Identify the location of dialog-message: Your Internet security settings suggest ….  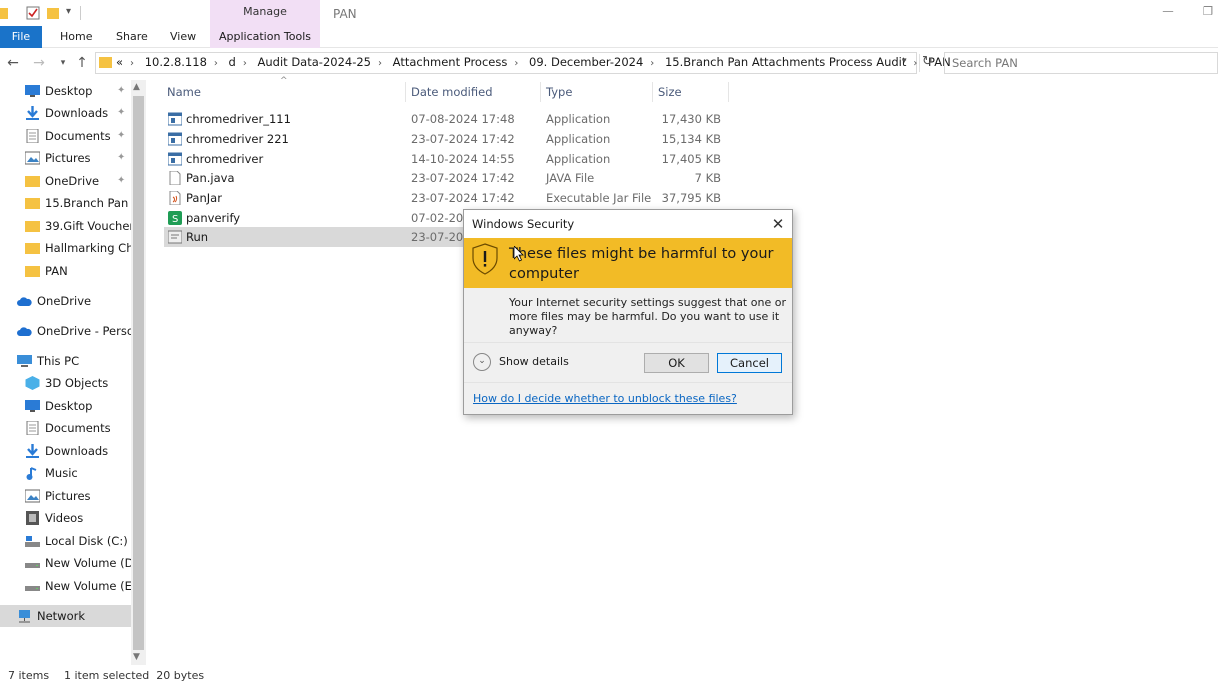
(647, 316).